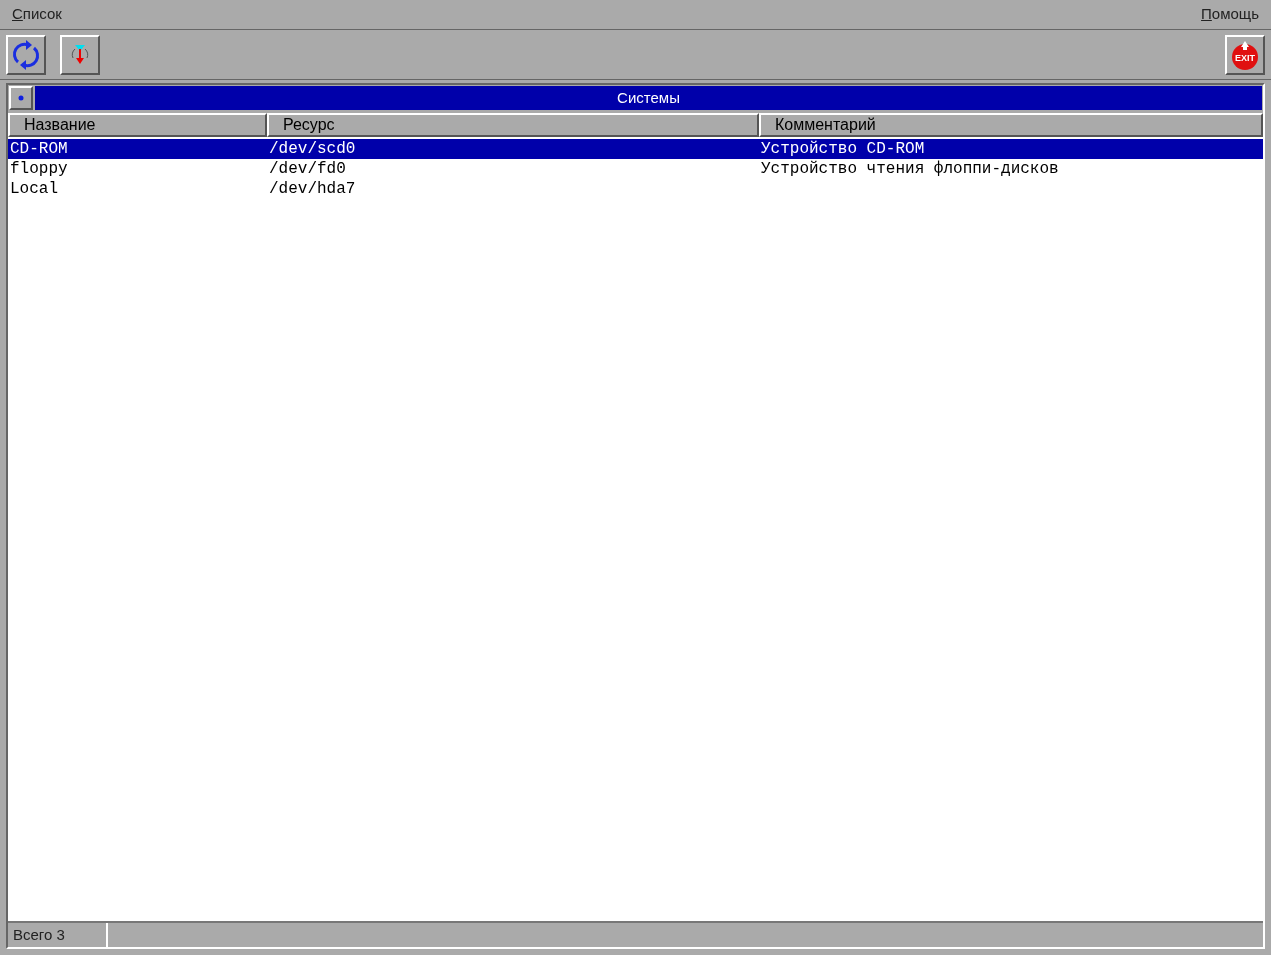 The width and height of the screenshot is (1271, 955). What do you see at coordinates (513, 125) in the screenshot?
I see `column-header: Ресурс` at bounding box center [513, 125].